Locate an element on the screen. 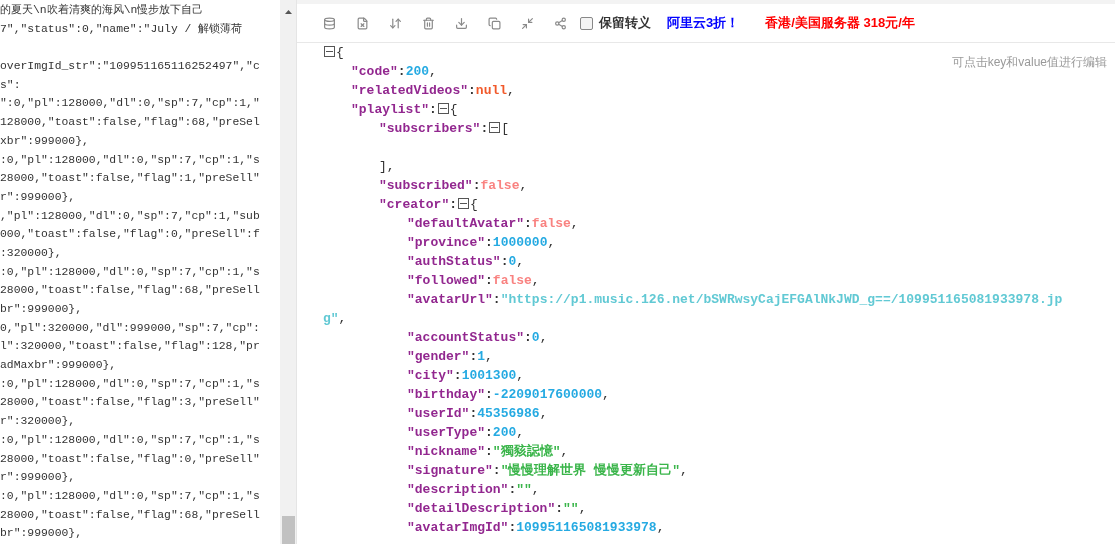 This screenshot has height=544, width=1115. escape-label: 保留转义 is located at coordinates (625, 23).